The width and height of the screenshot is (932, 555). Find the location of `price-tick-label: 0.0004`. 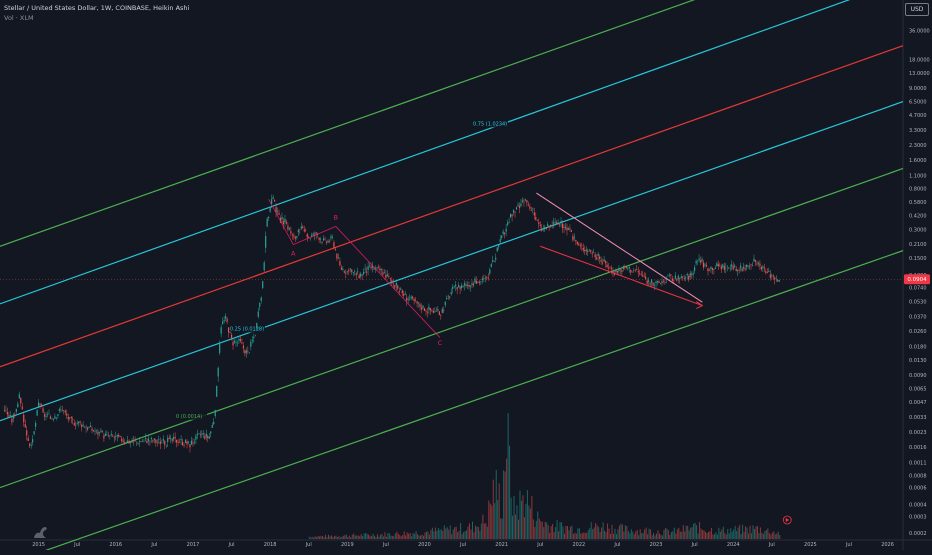

price-tick-label: 0.0004 is located at coordinates (918, 505).